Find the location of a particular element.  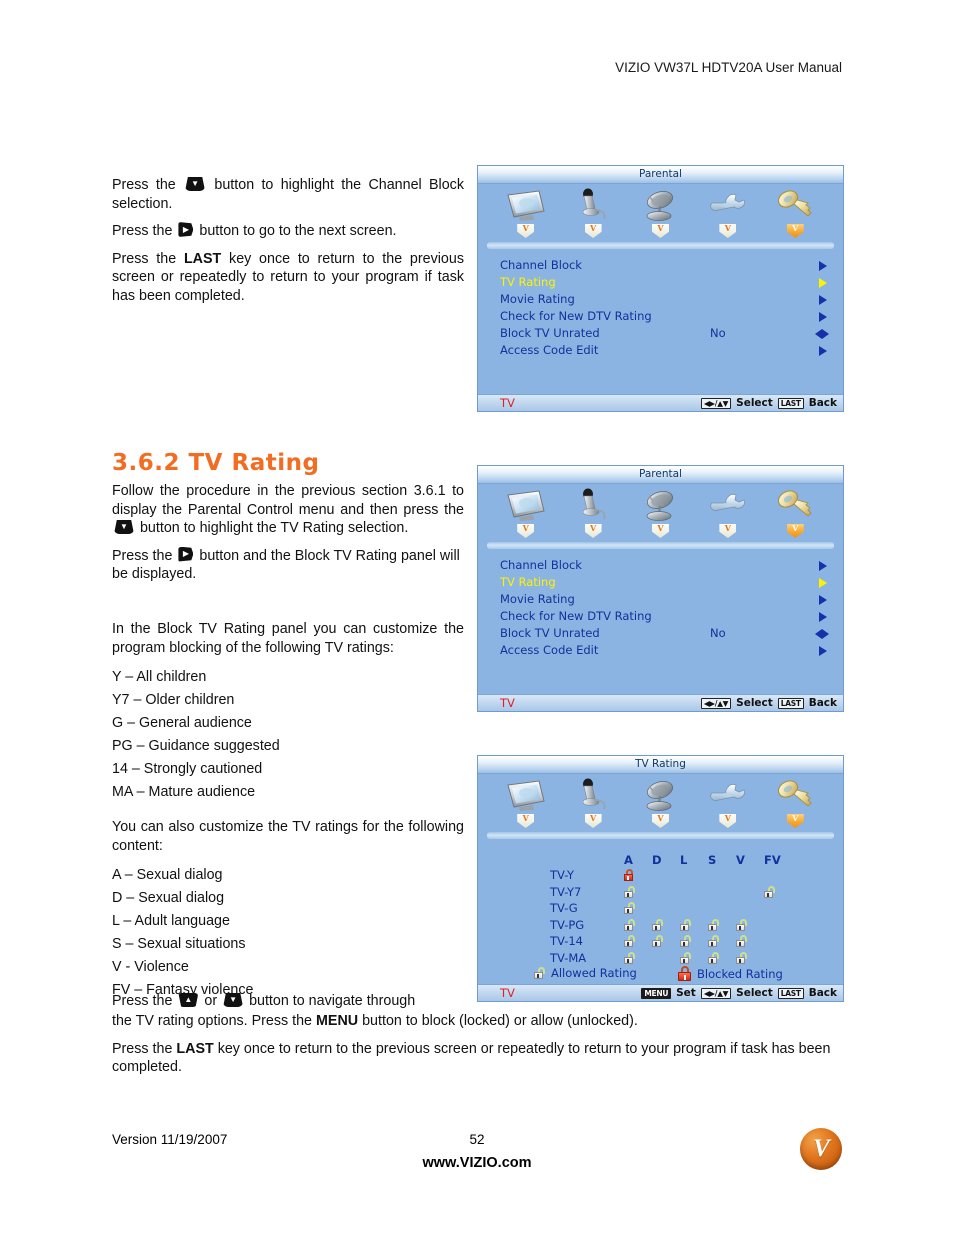

grid-row: TV-Y is located at coordinates (660, 875).